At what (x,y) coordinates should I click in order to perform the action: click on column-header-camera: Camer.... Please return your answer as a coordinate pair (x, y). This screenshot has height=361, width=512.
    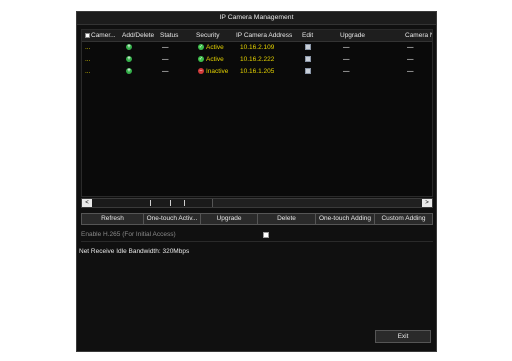
    Looking at the image, I should click on (104, 35).